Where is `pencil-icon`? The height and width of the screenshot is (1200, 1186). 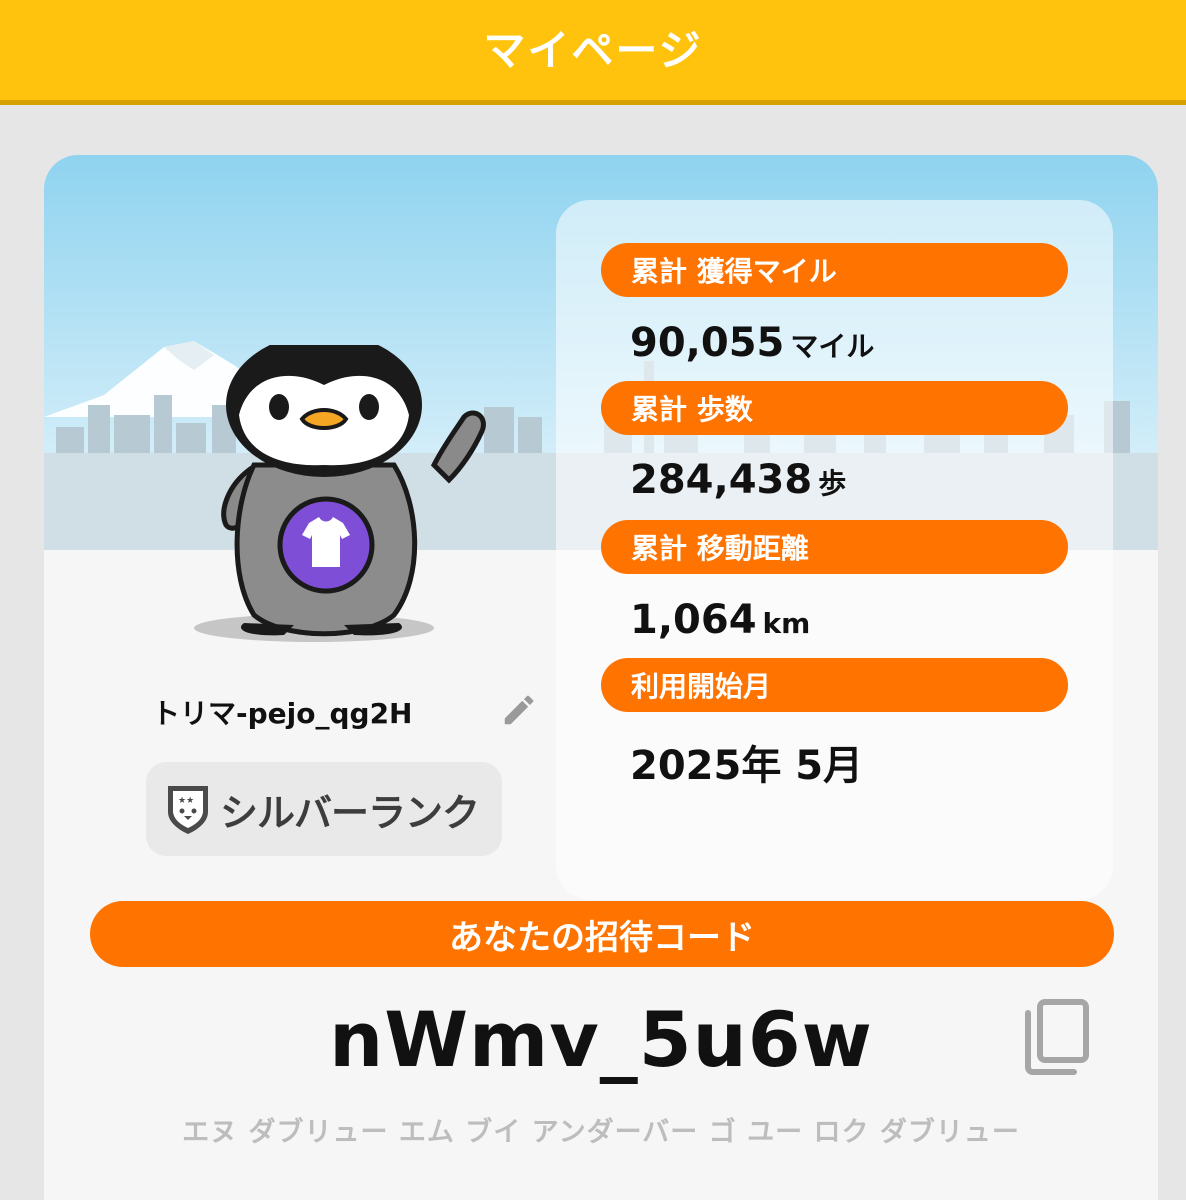 pencil-icon is located at coordinates (519, 710).